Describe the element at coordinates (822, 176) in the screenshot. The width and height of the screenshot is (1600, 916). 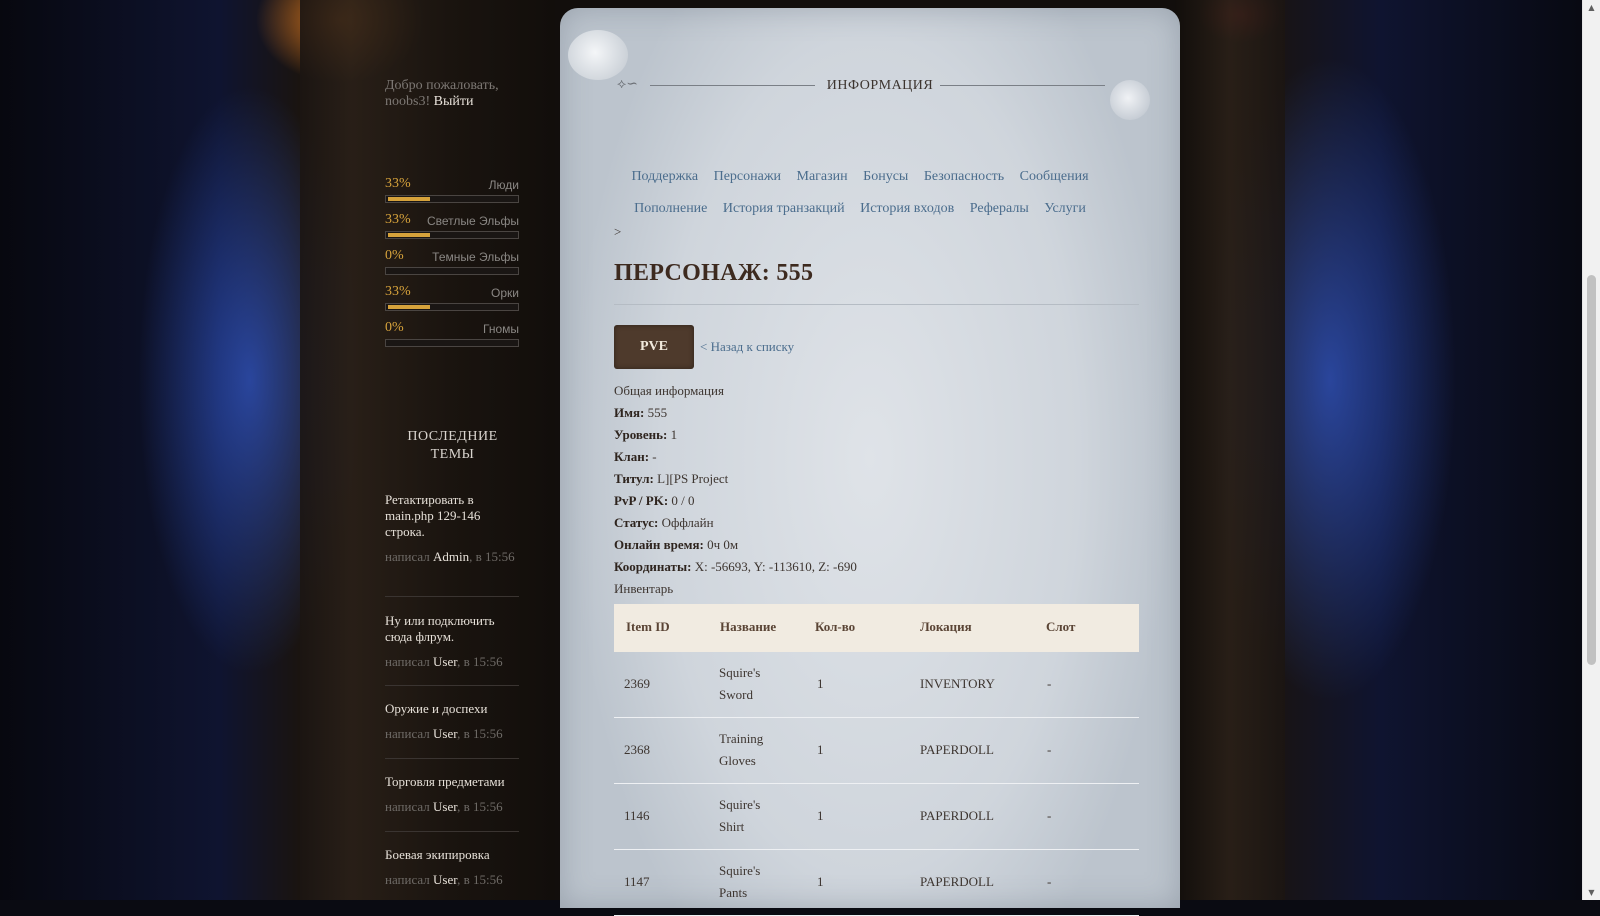
I see `nav-shop: Магазин` at that location.